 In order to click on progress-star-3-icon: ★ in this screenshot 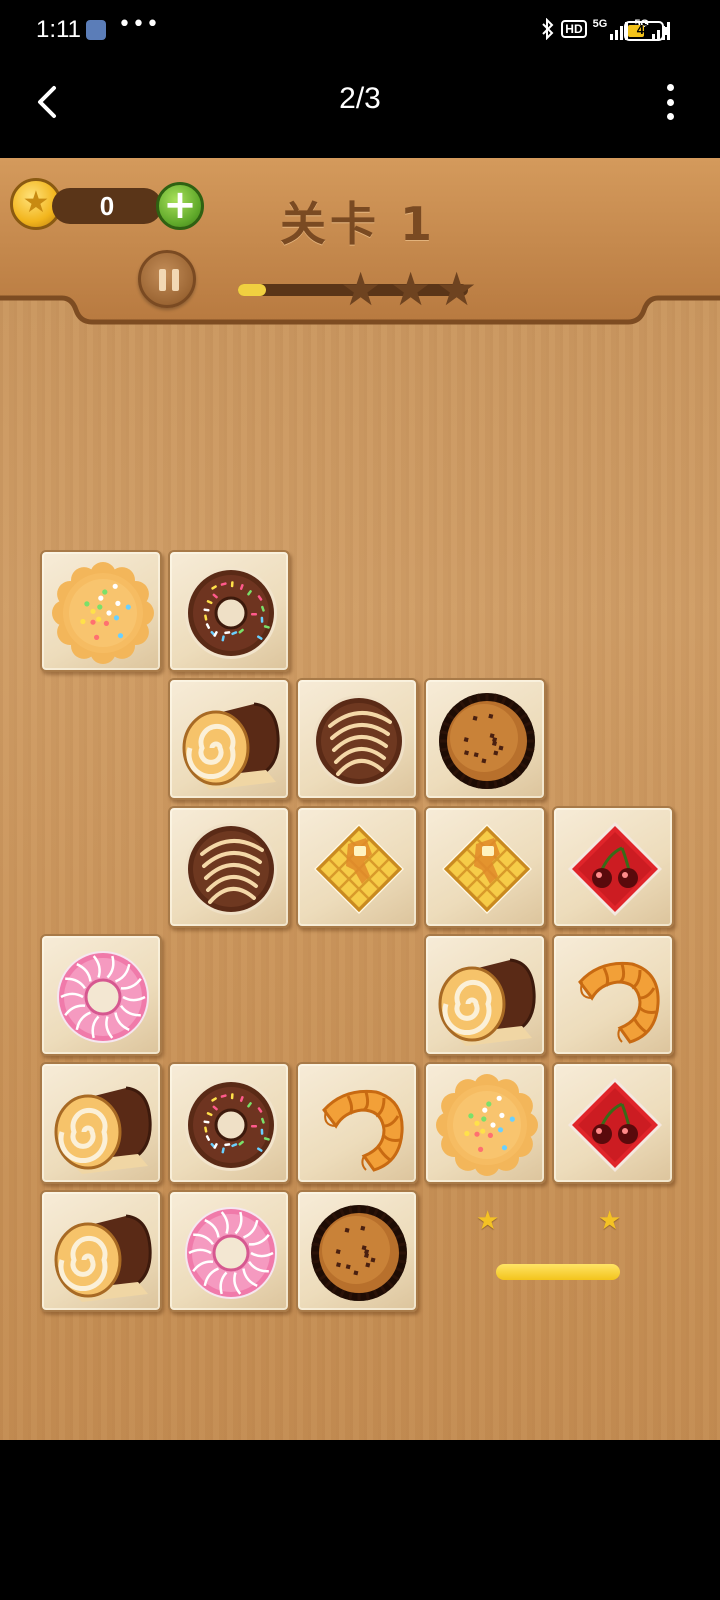, I will do `click(457, 289)`.